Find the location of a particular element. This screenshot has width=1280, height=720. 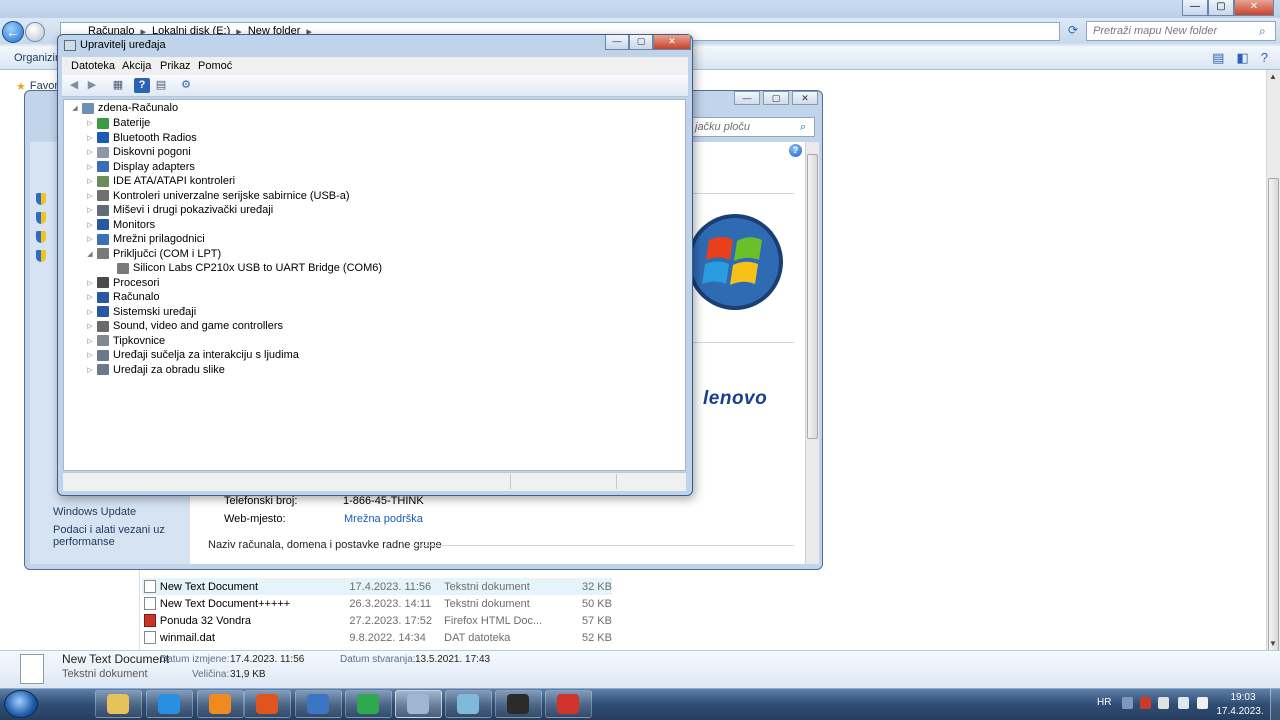

antivirus-icon is located at coordinates (1145, 703).